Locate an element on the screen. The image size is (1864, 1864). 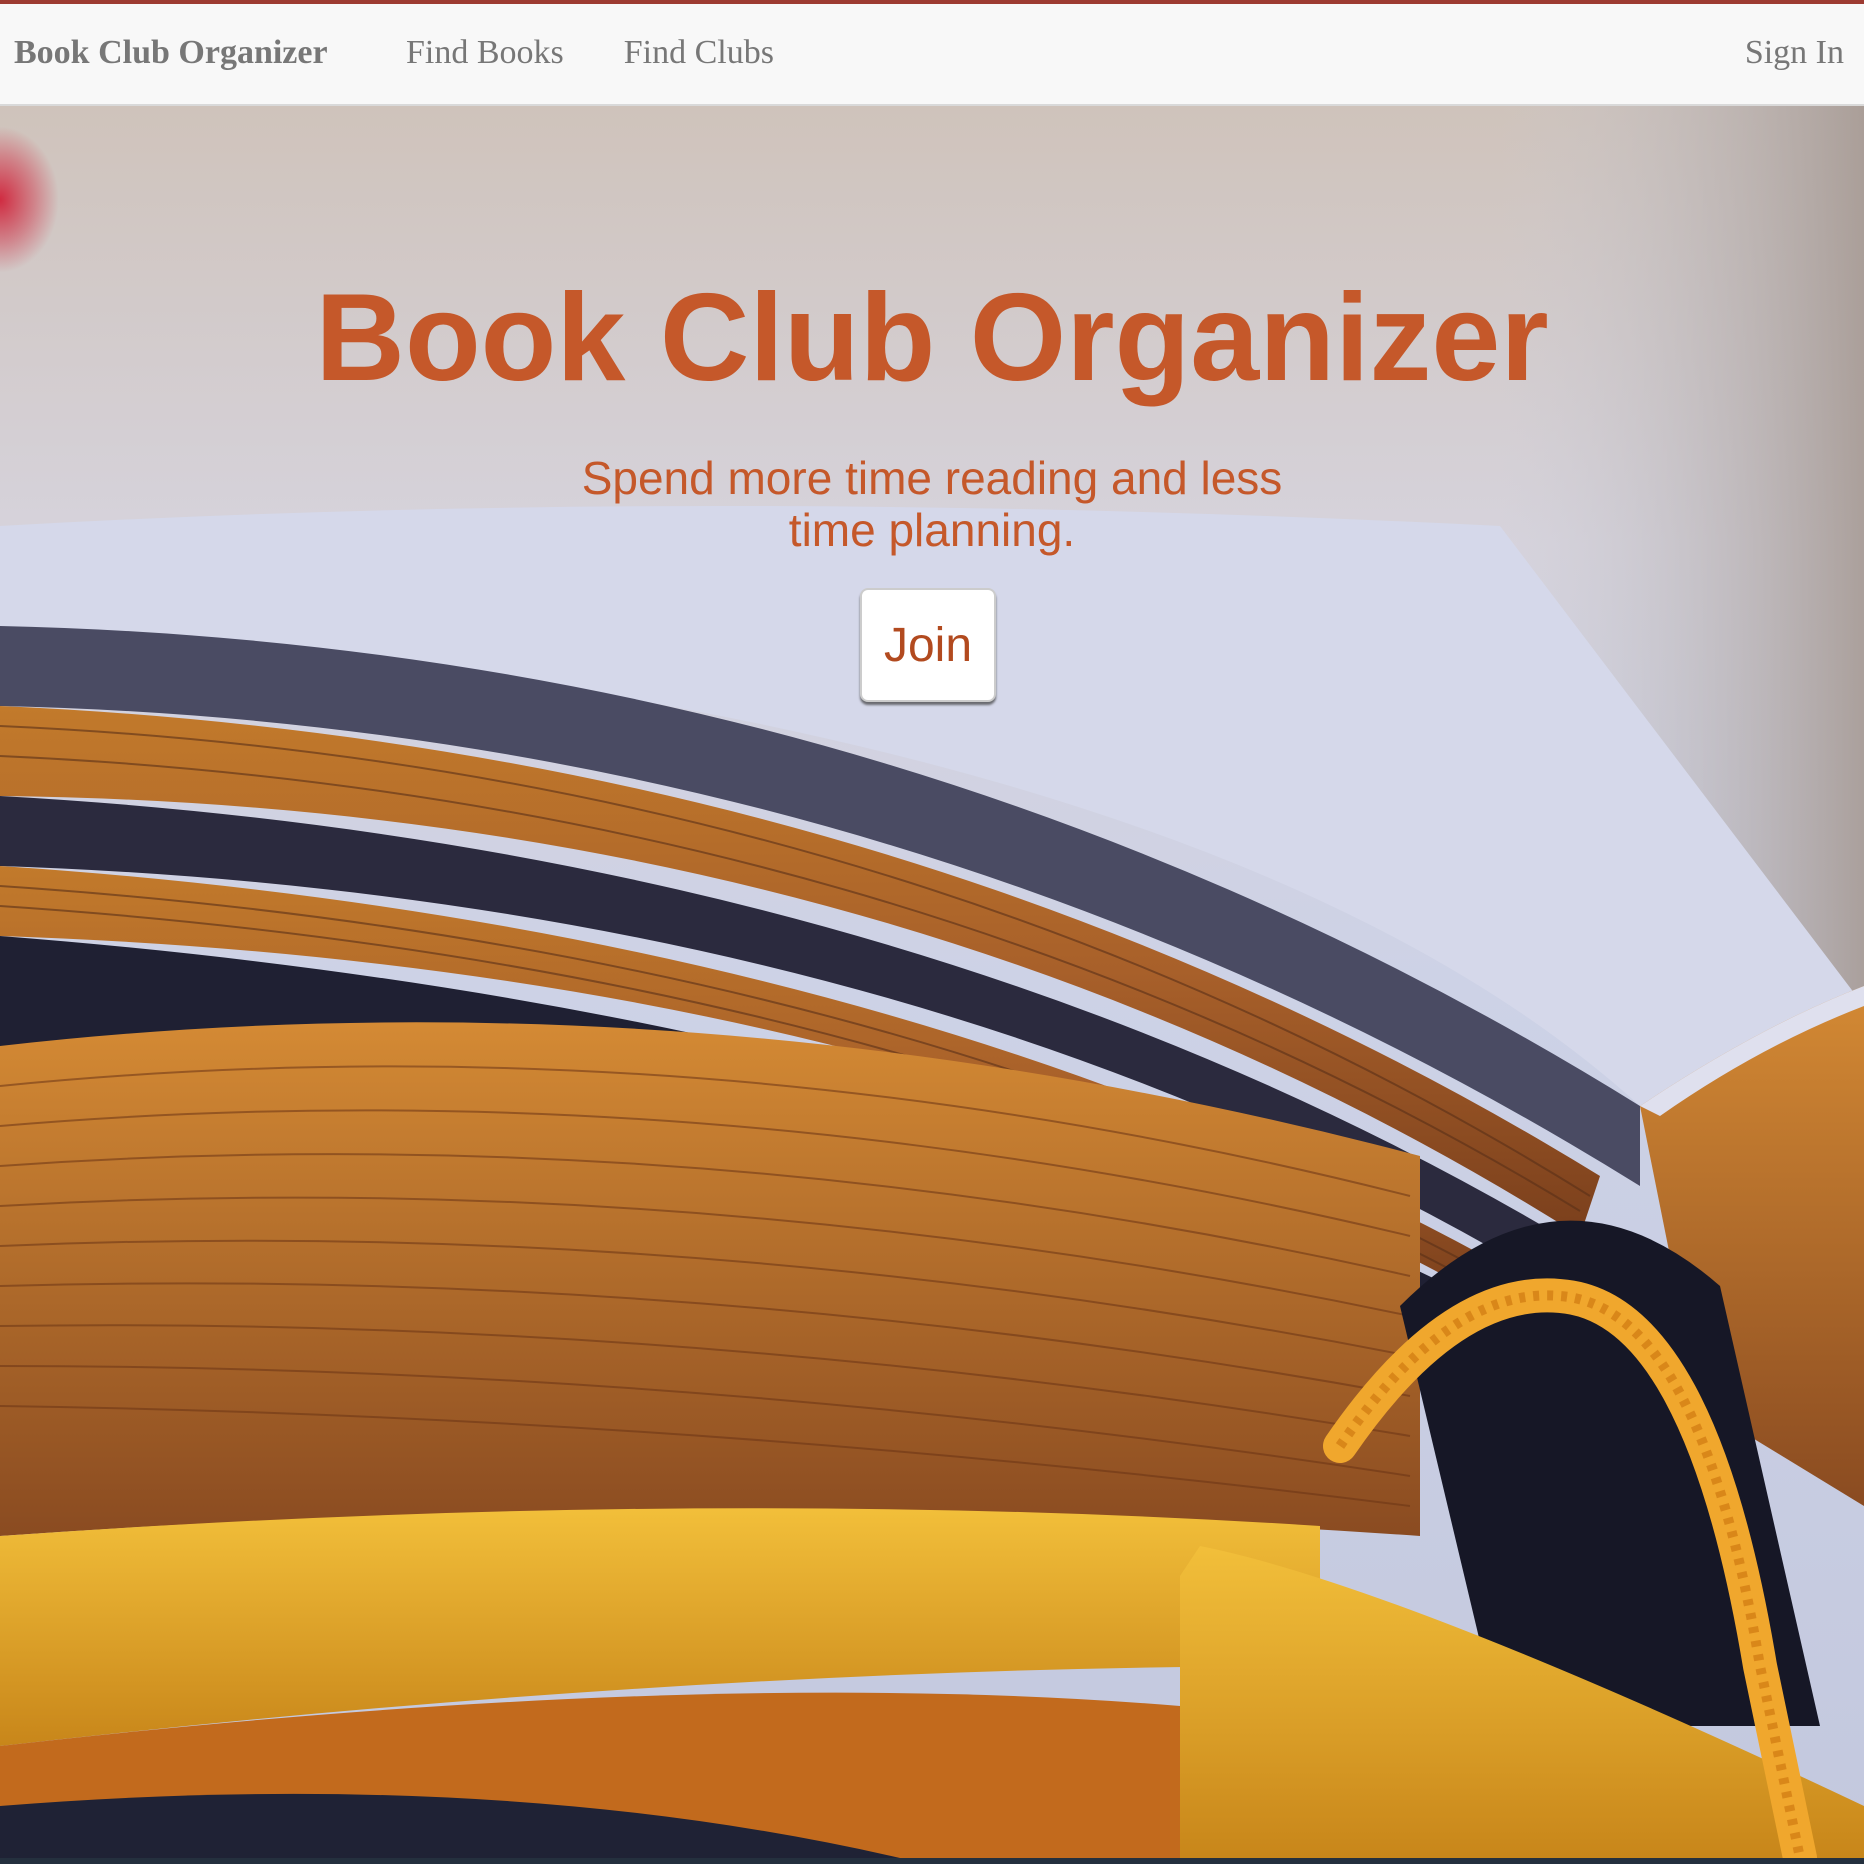
nav-link-find-books: Find Books is located at coordinates (485, 53).